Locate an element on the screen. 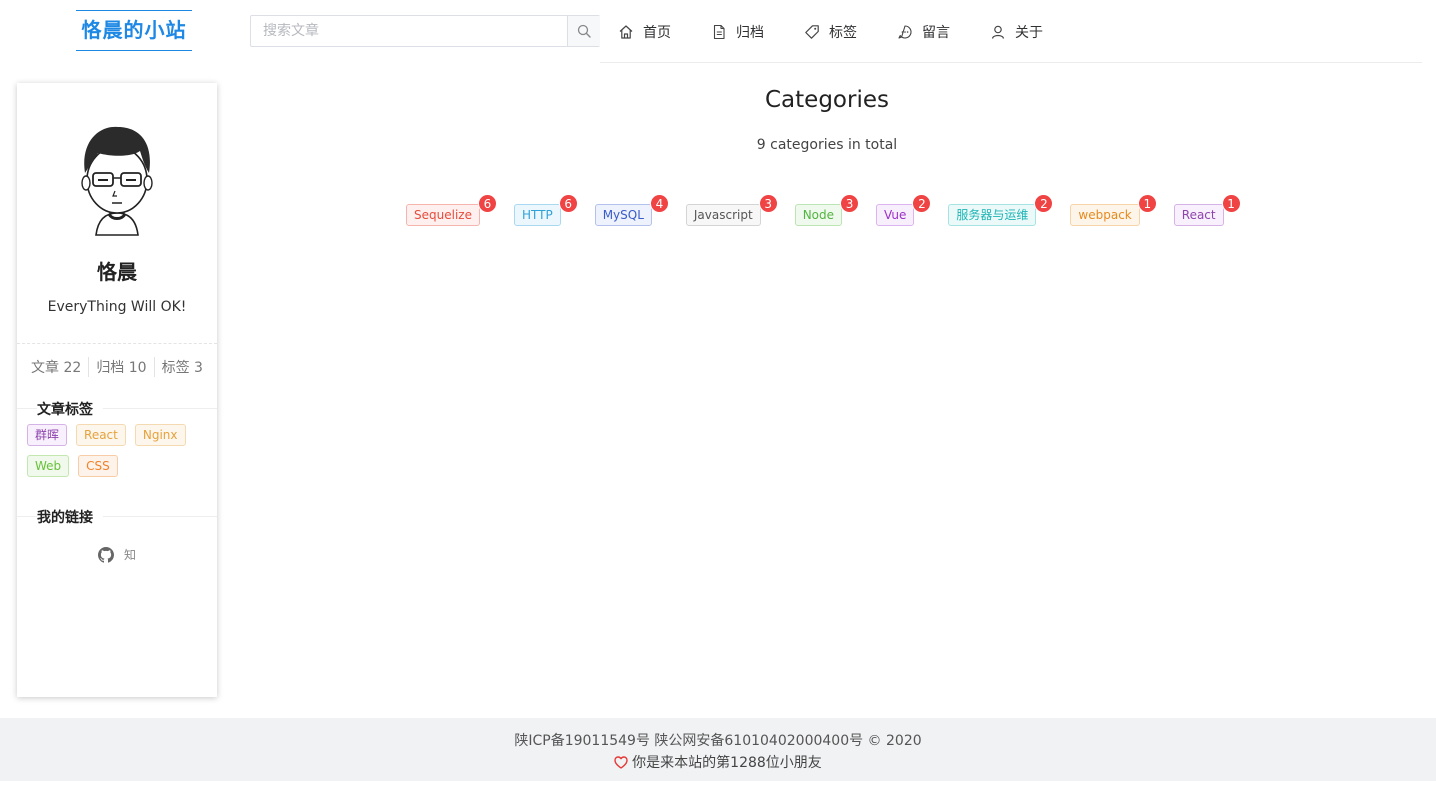 The image size is (1436, 787). nav-item-archive: 归档 is located at coordinates (737, 32).